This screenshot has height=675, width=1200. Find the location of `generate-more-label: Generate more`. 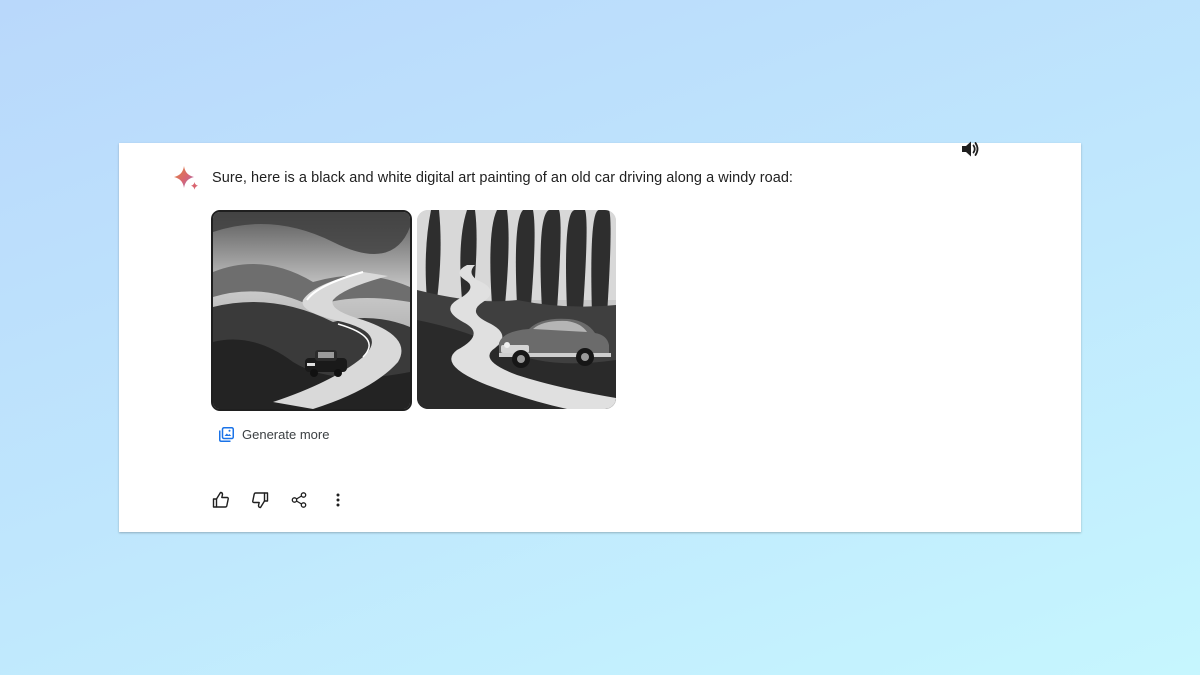

generate-more-label: Generate more is located at coordinates (286, 434).